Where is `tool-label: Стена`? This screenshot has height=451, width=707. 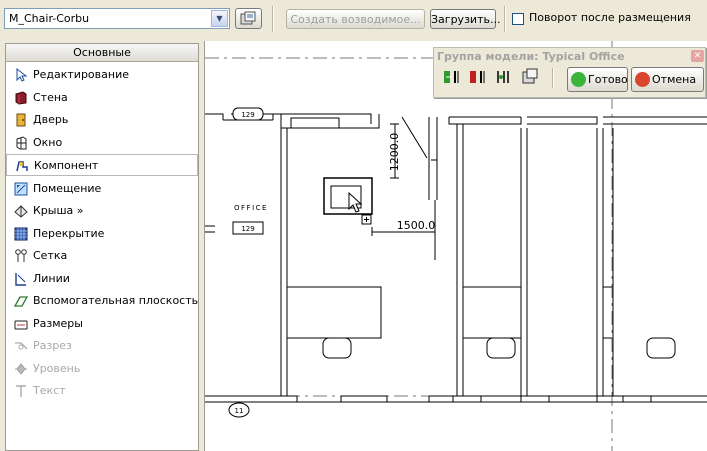 tool-label: Стена is located at coordinates (50, 97).